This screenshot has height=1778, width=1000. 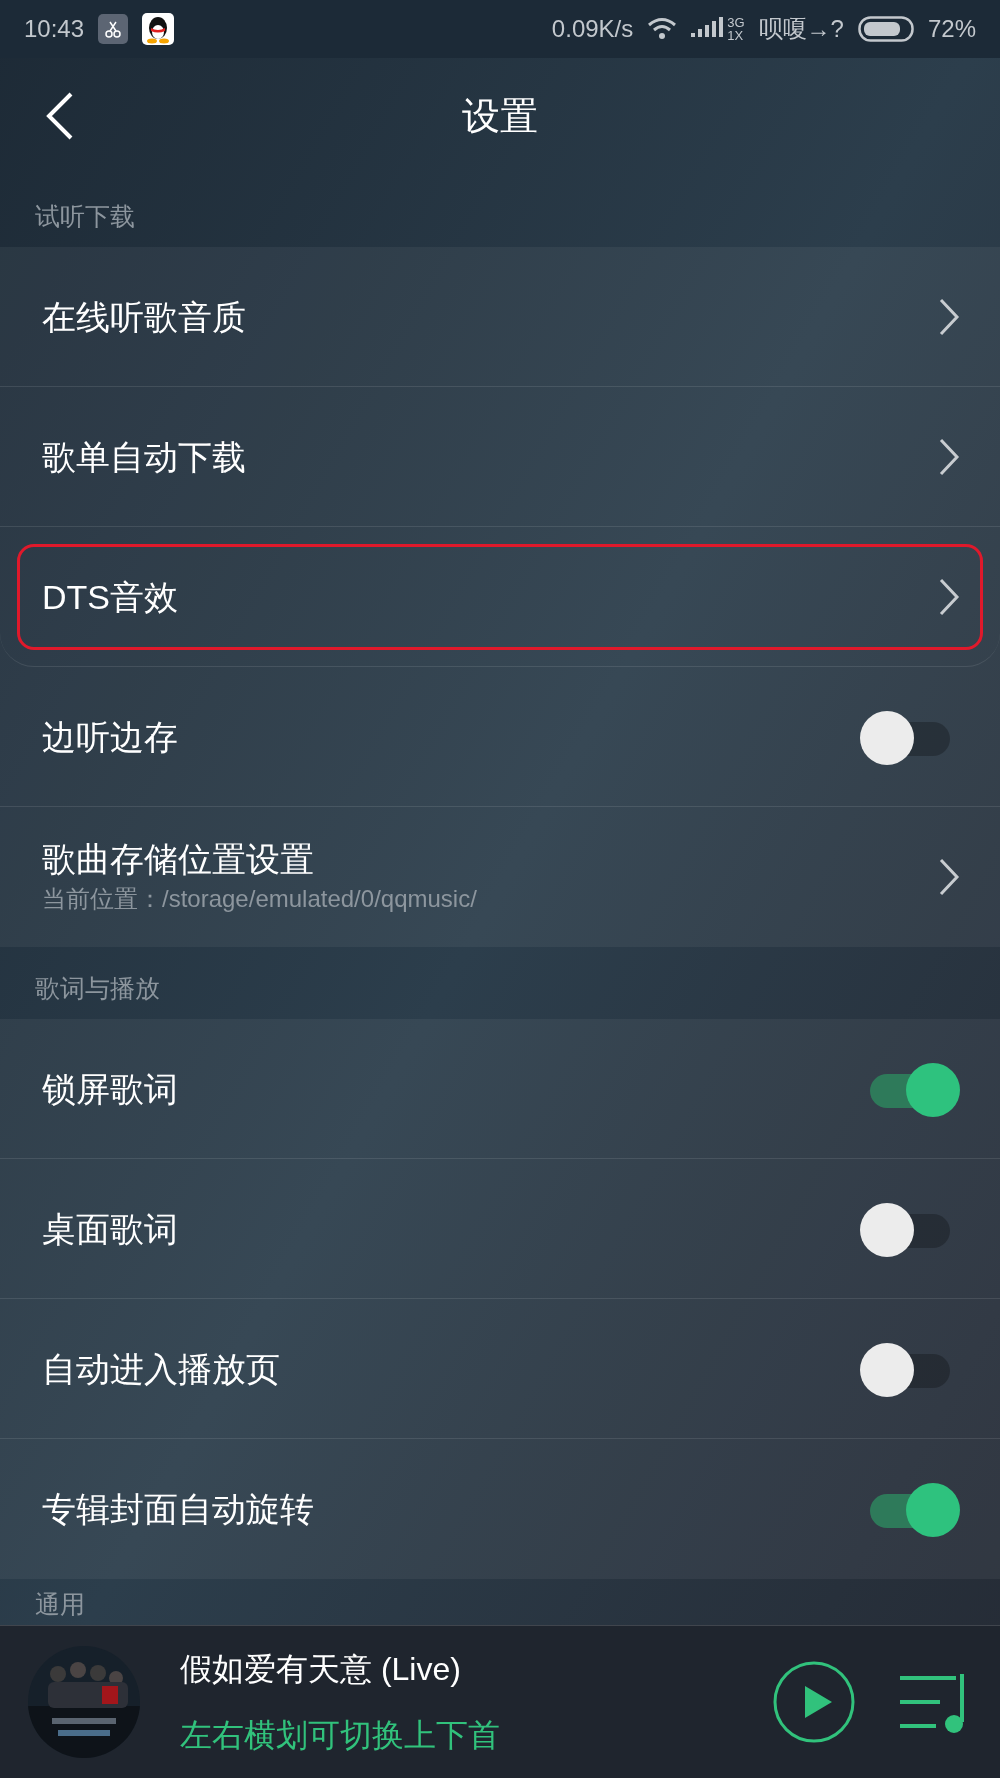 What do you see at coordinates (662, 29) in the screenshot?
I see `wifi-icon` at bounding box center [662, 29].